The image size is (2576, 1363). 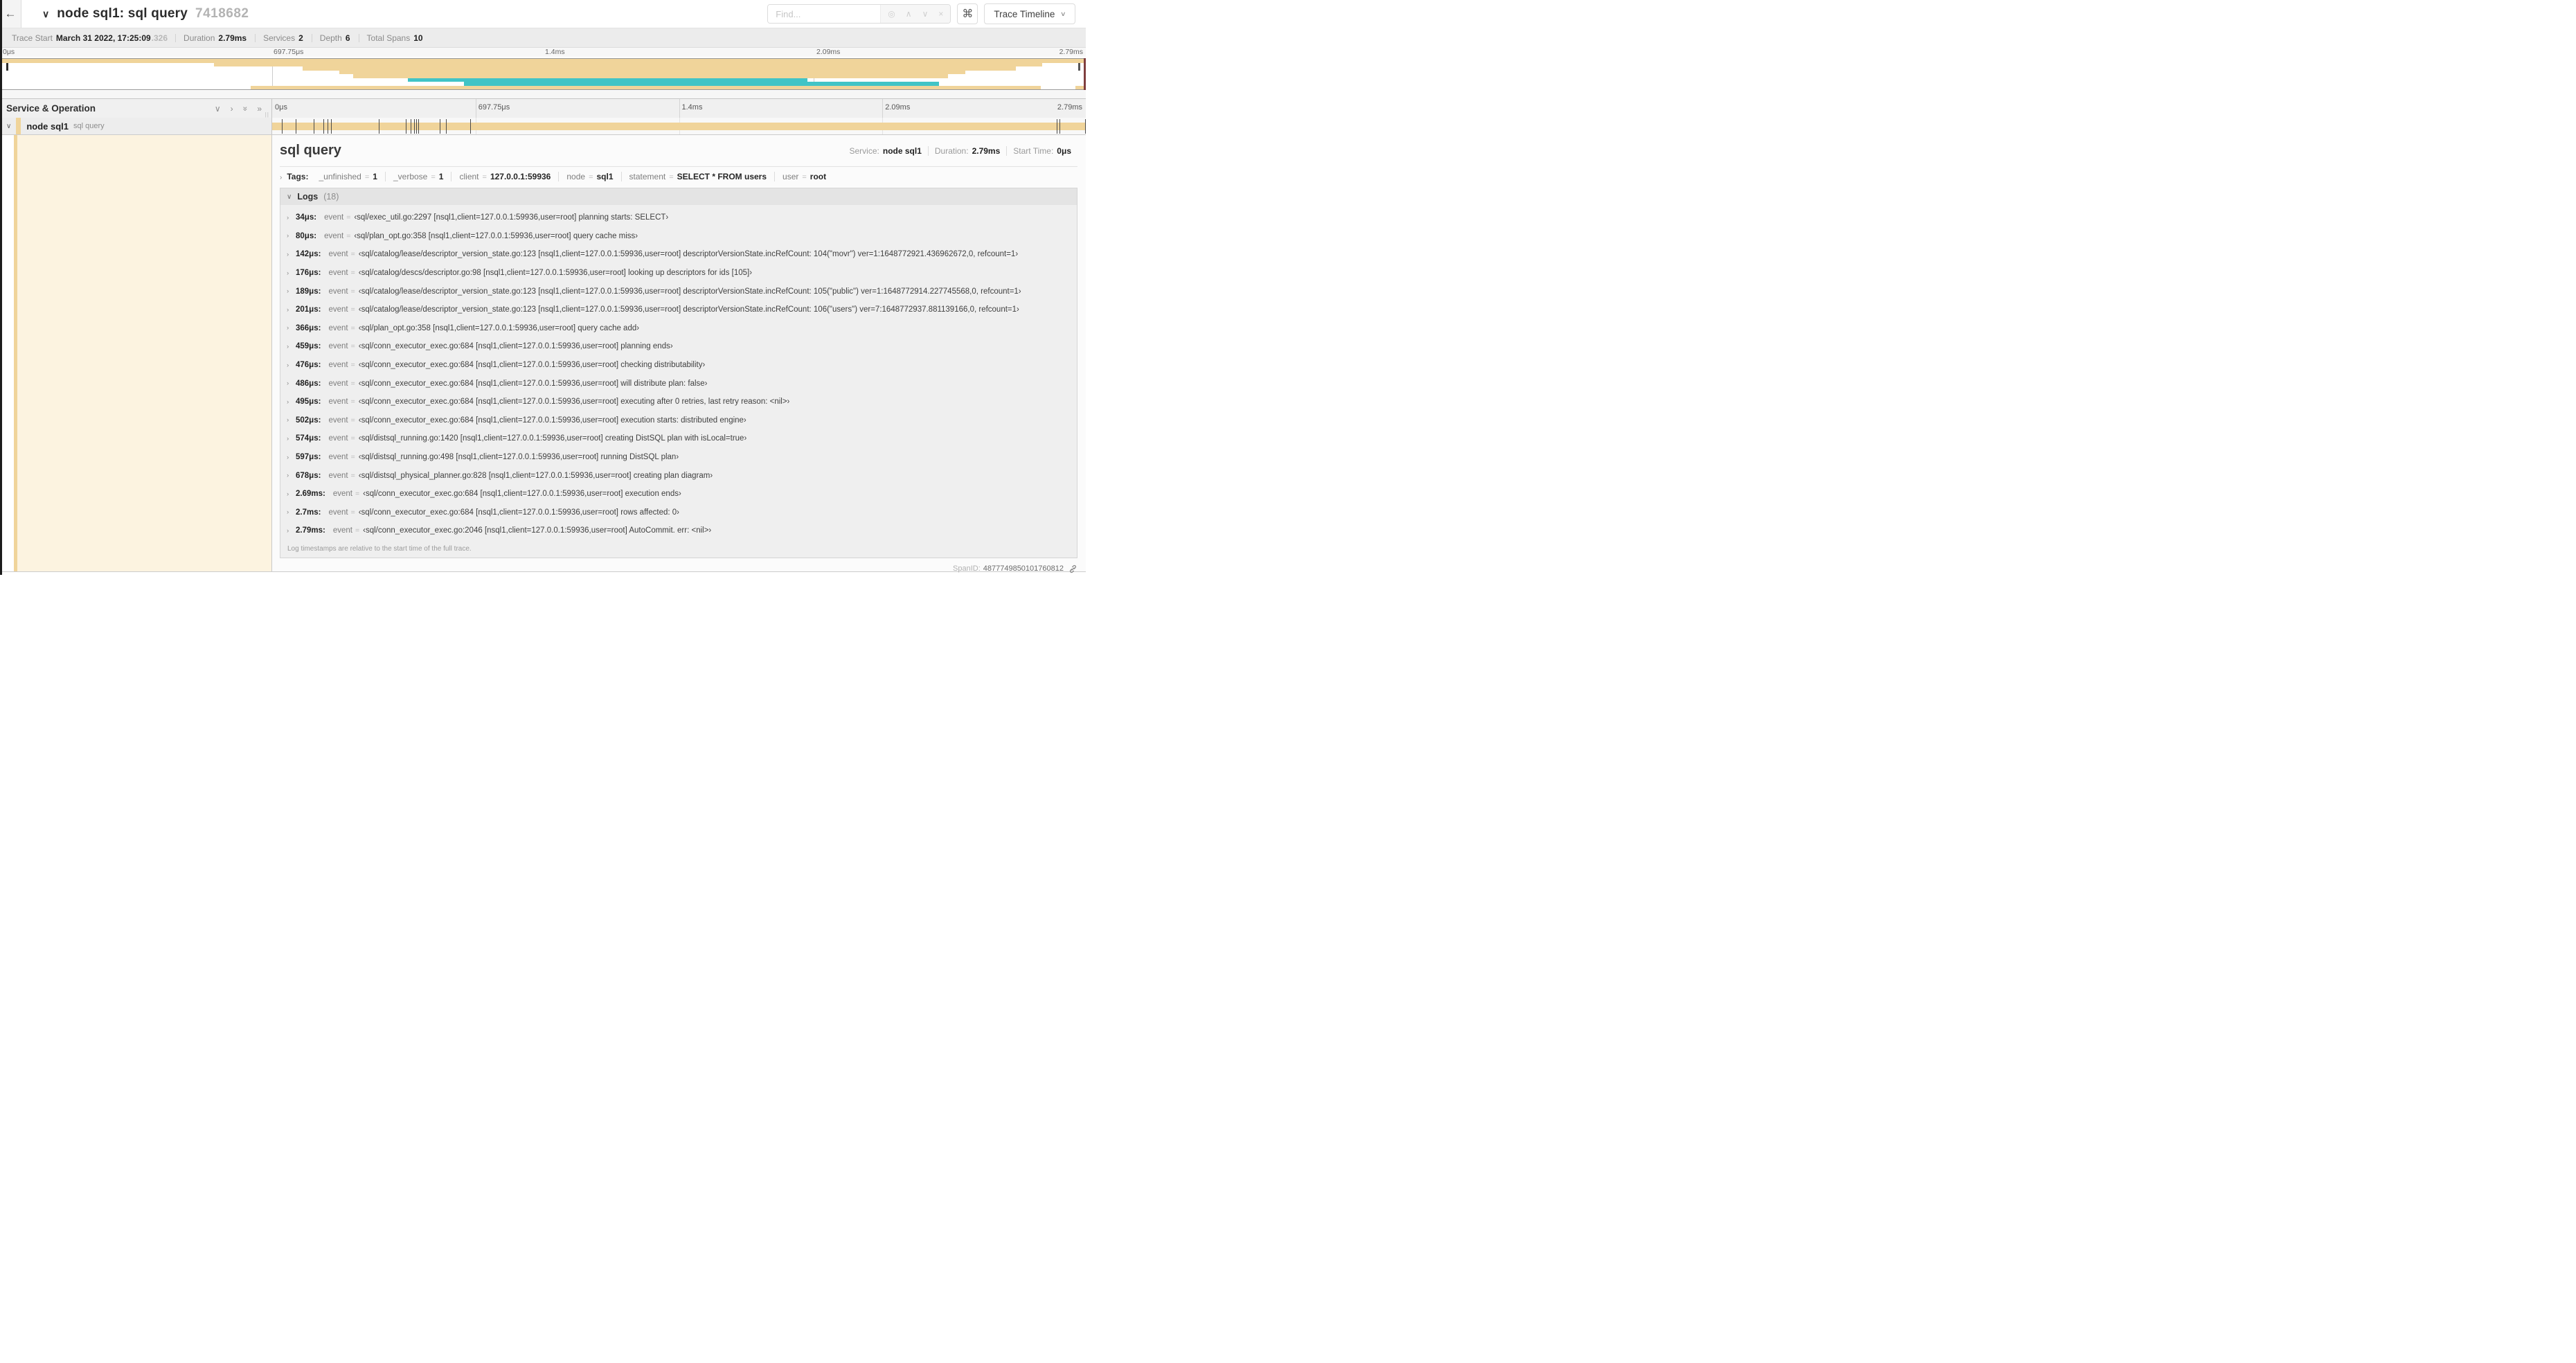 What do you see at coordinates (281, 178) in the screenshot?
I see `tags-expand-chevron-icon: ›` at bounding box center [281, 178].